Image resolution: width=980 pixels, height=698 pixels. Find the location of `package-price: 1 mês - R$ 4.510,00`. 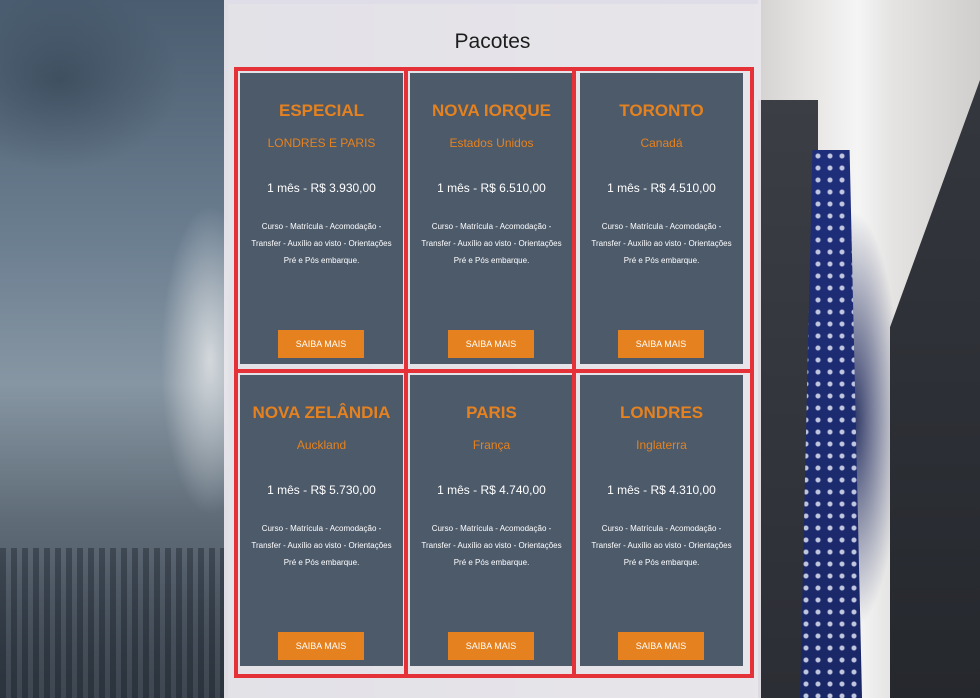

package-price: 1 mês - R$ 4.510,00 is located at coordinates (661, 188).